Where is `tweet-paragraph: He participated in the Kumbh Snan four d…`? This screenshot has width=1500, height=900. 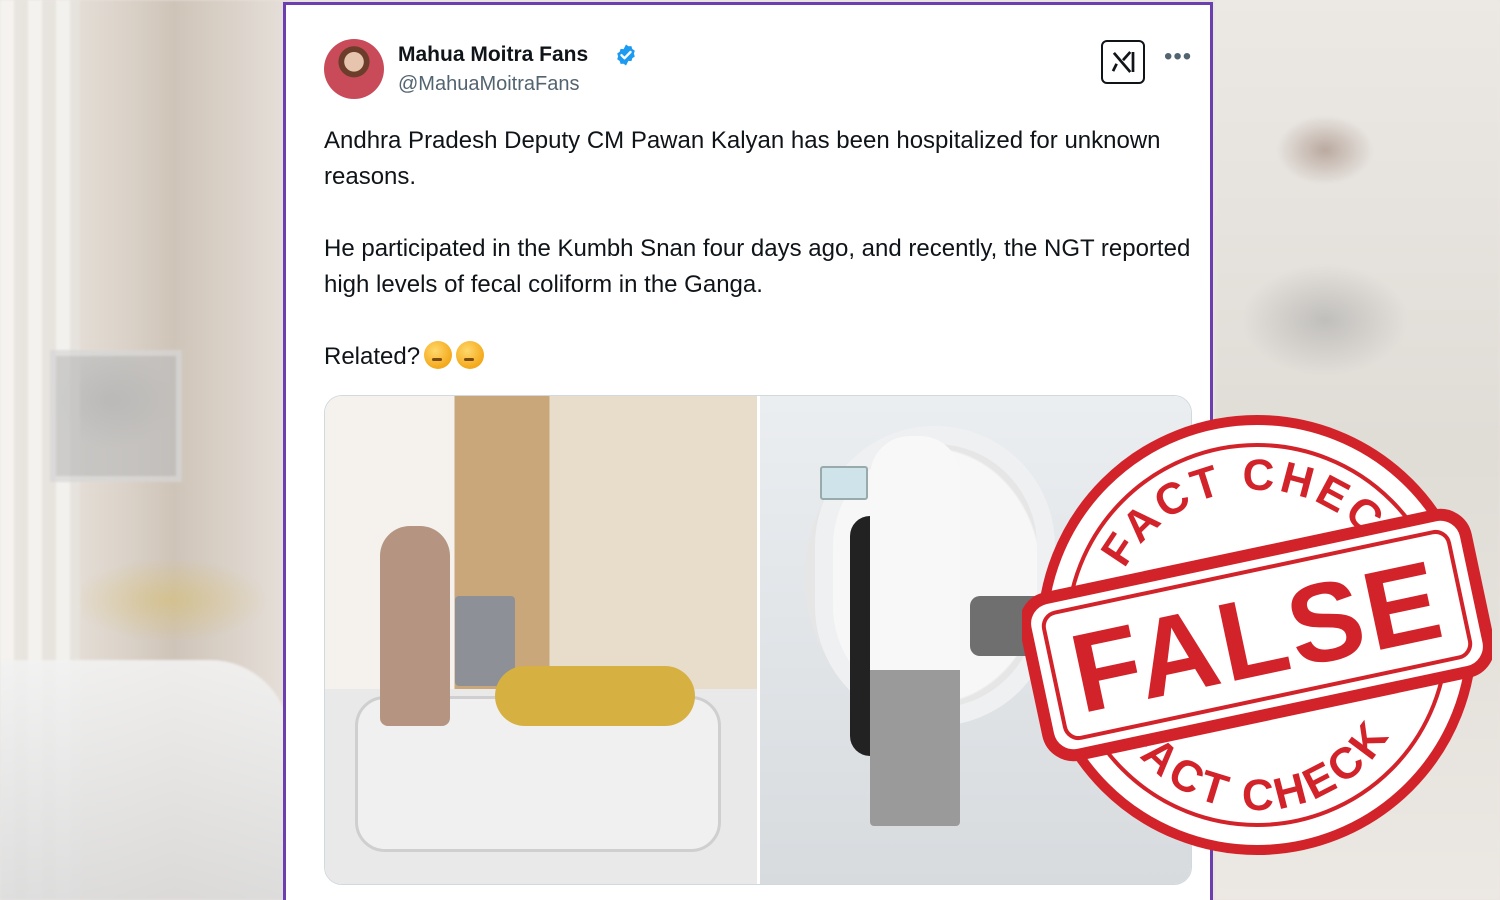
tweet-paragraph: He participated in the Kumbh Snan four d… is located at coordinates (757, 266).